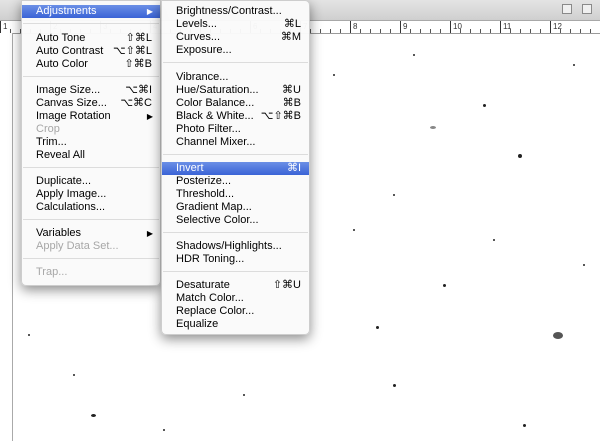  Describe the element at coordinates (132, 51) in the screenshot. I see `menu-item-shortcut: ⌥⇧⌘L` at that location.